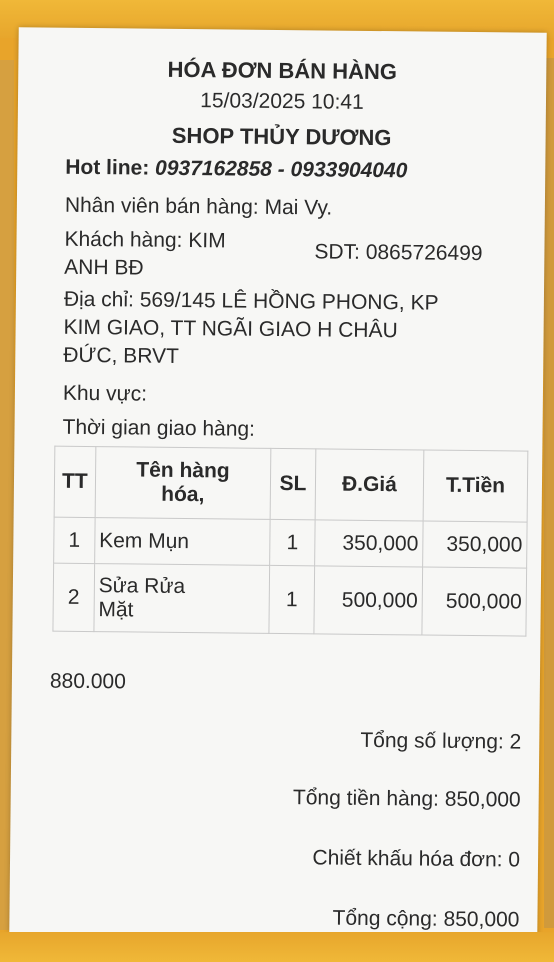  Describe the element at coordinates (282, 101) in the screenshot. I see `receipt-datetime: 15/03/2025 10:41` at that location.